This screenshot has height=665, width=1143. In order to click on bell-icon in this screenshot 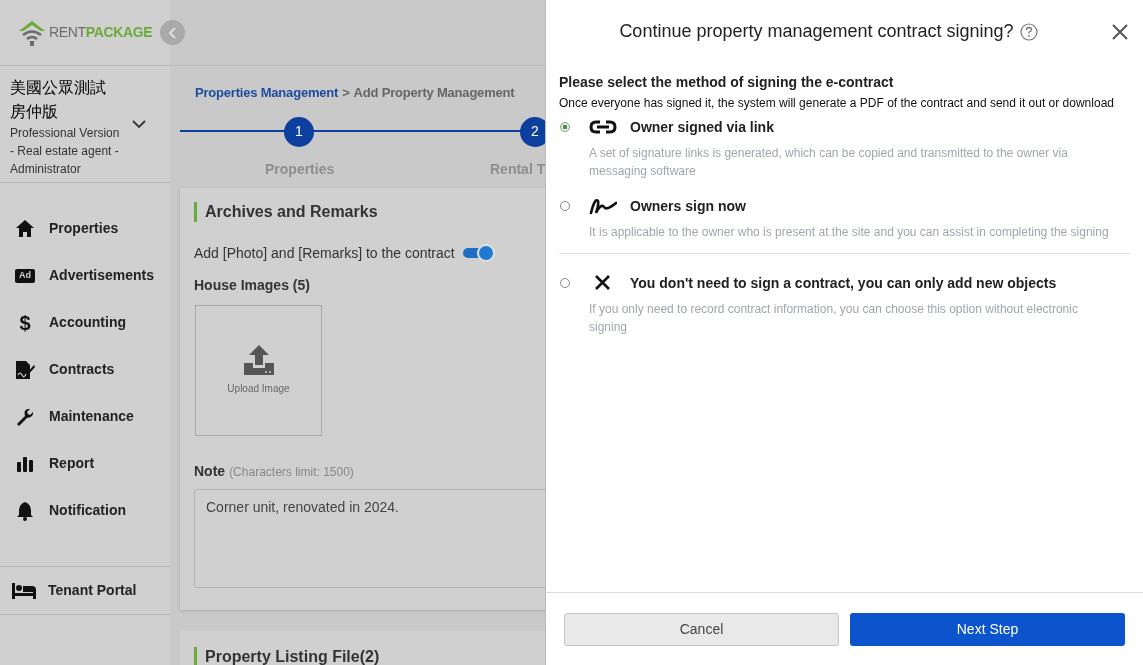, I will do `click(25, 510)`.